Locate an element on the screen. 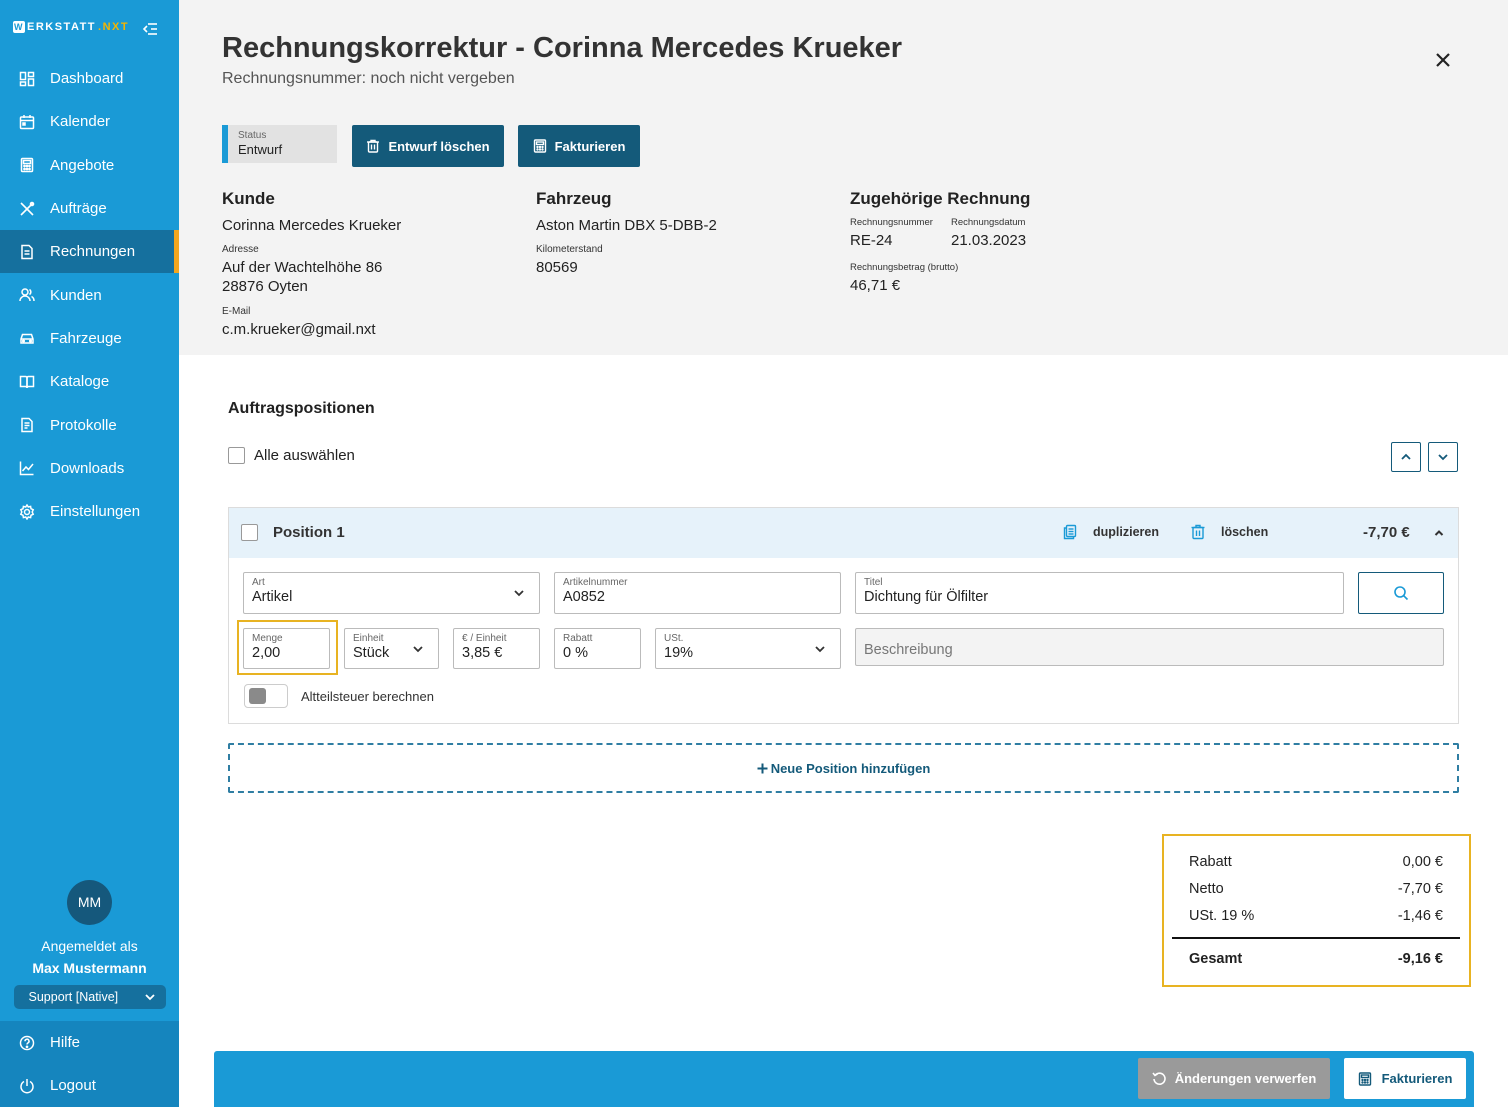  sidebar-item-fahrzeuge: Fahrzeuge is located at coordinates (89, 338).